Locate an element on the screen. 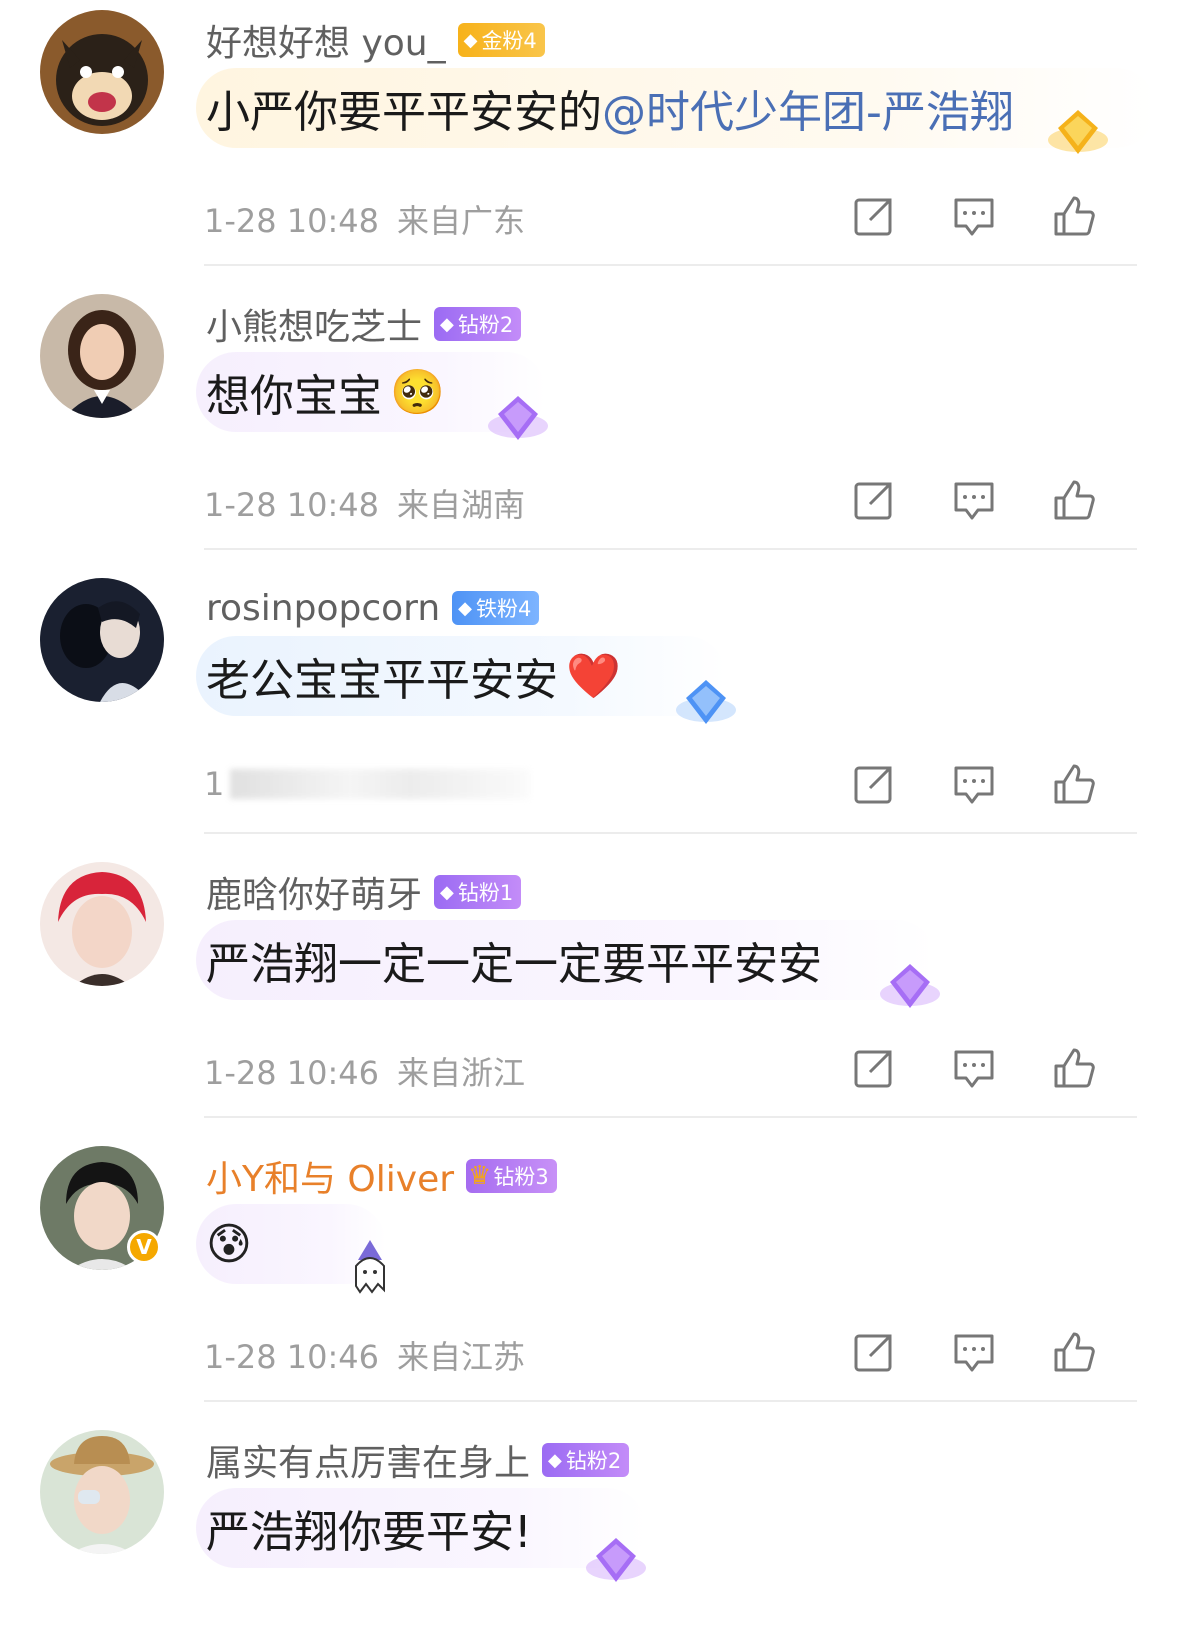  comment-text: 小严你要平平安安的@时代少年团-严浩翔 is located at coordinates (610, 108).